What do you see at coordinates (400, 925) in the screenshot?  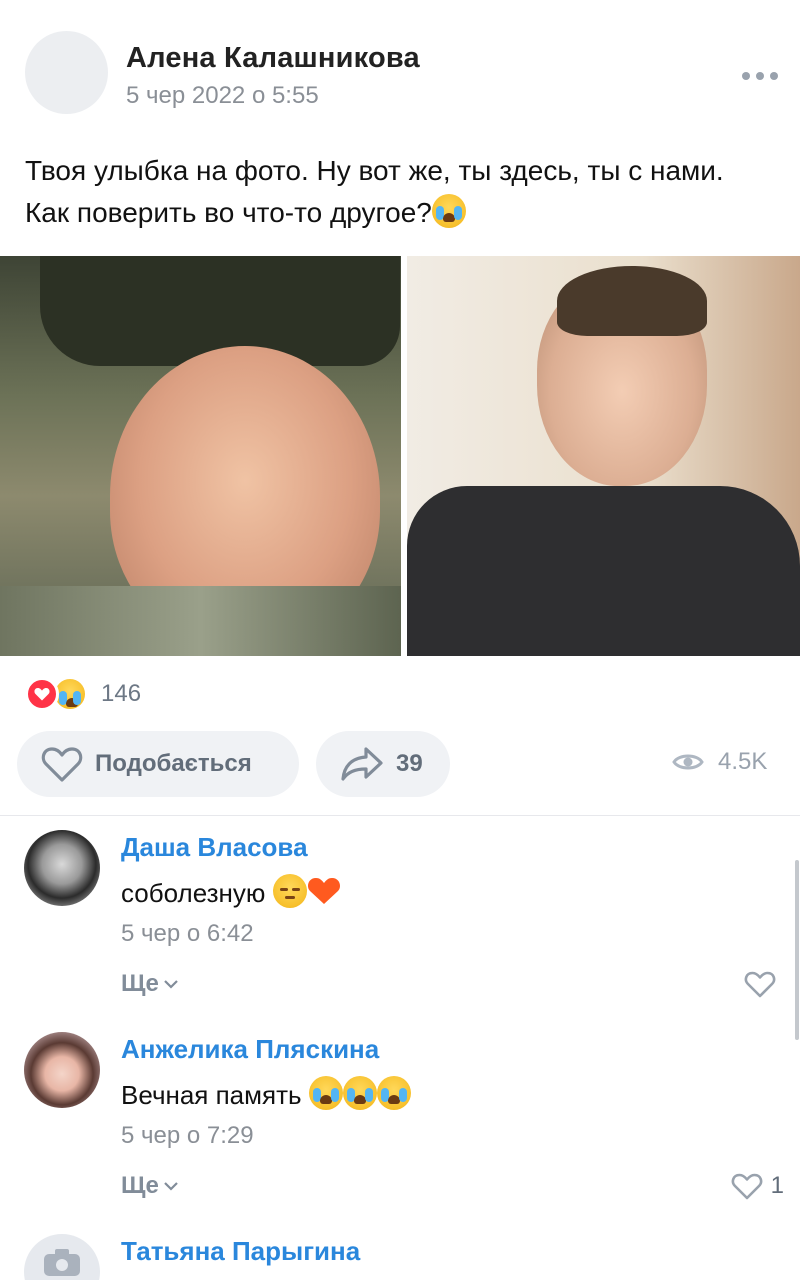 I see `comment-item: Даша Власова соболезную 5 чер о 6:42 Ще` at bounding box center [400, 925].